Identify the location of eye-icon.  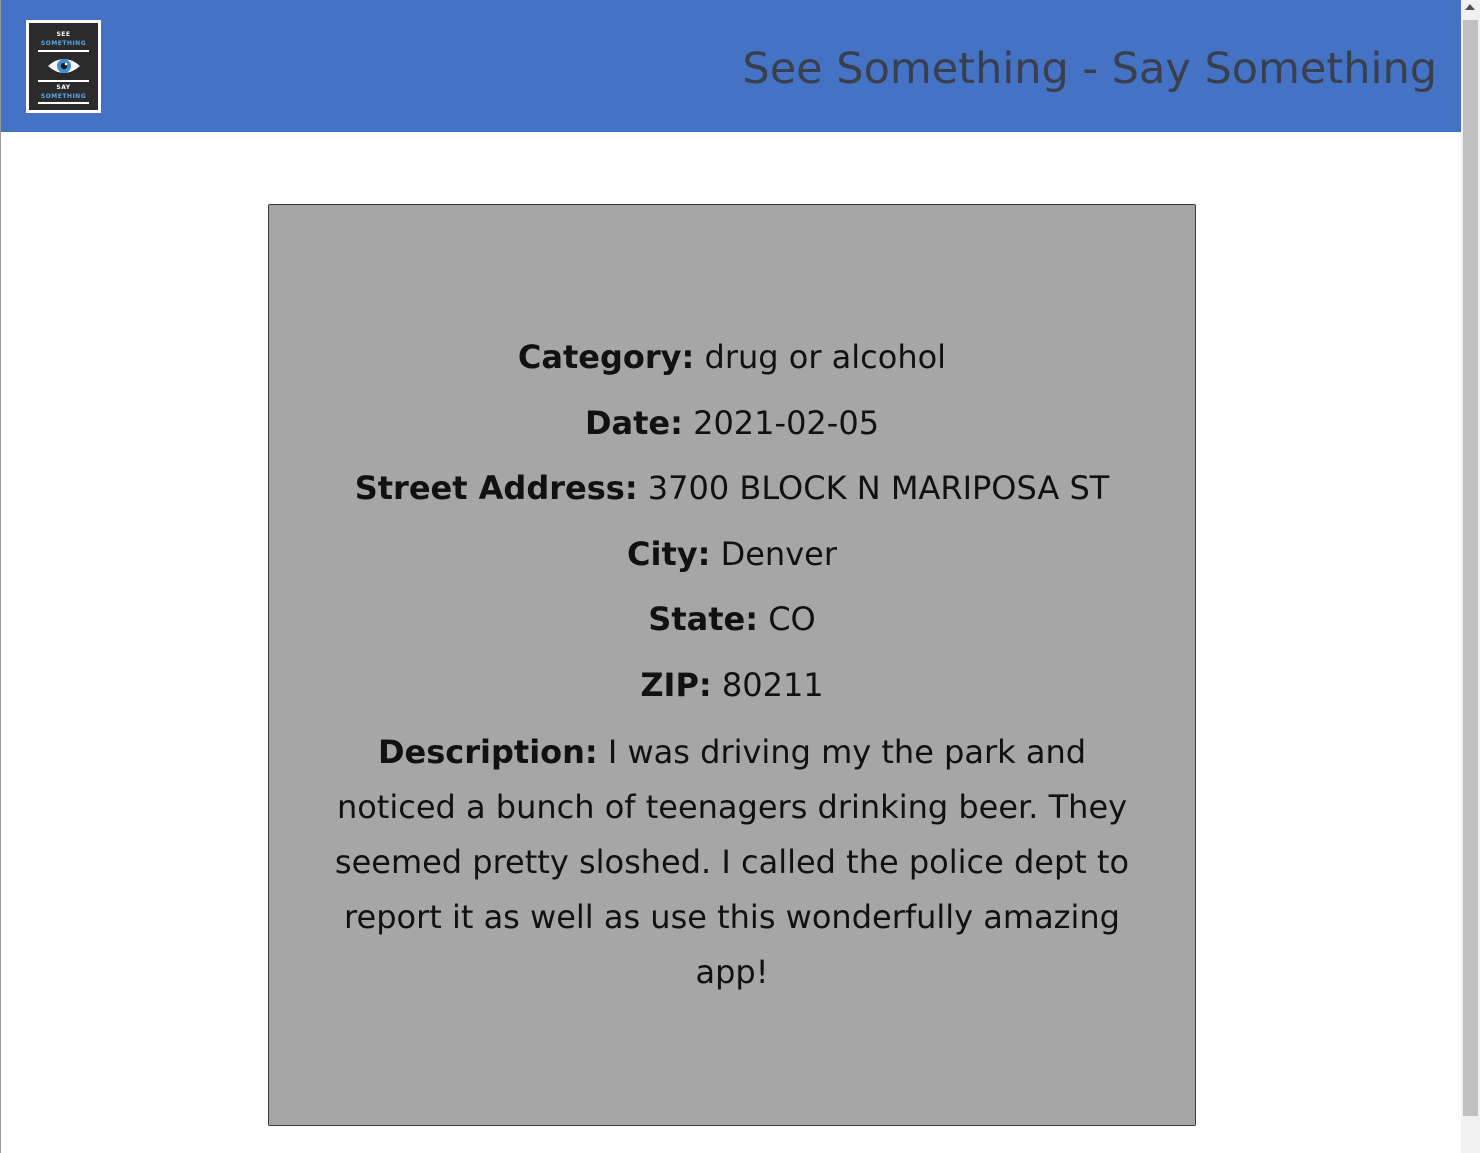
(64, 66).